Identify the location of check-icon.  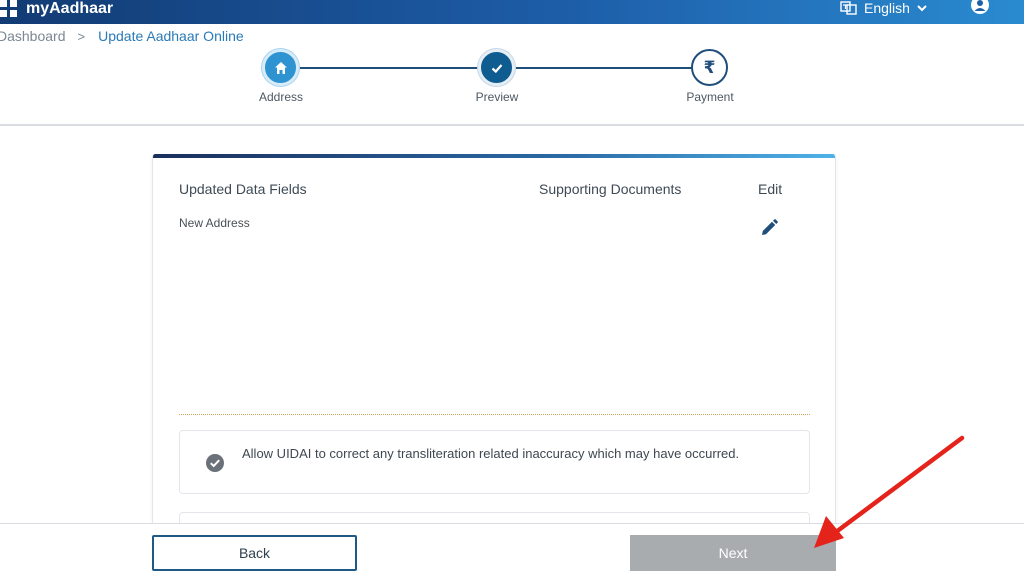
(496, 68).